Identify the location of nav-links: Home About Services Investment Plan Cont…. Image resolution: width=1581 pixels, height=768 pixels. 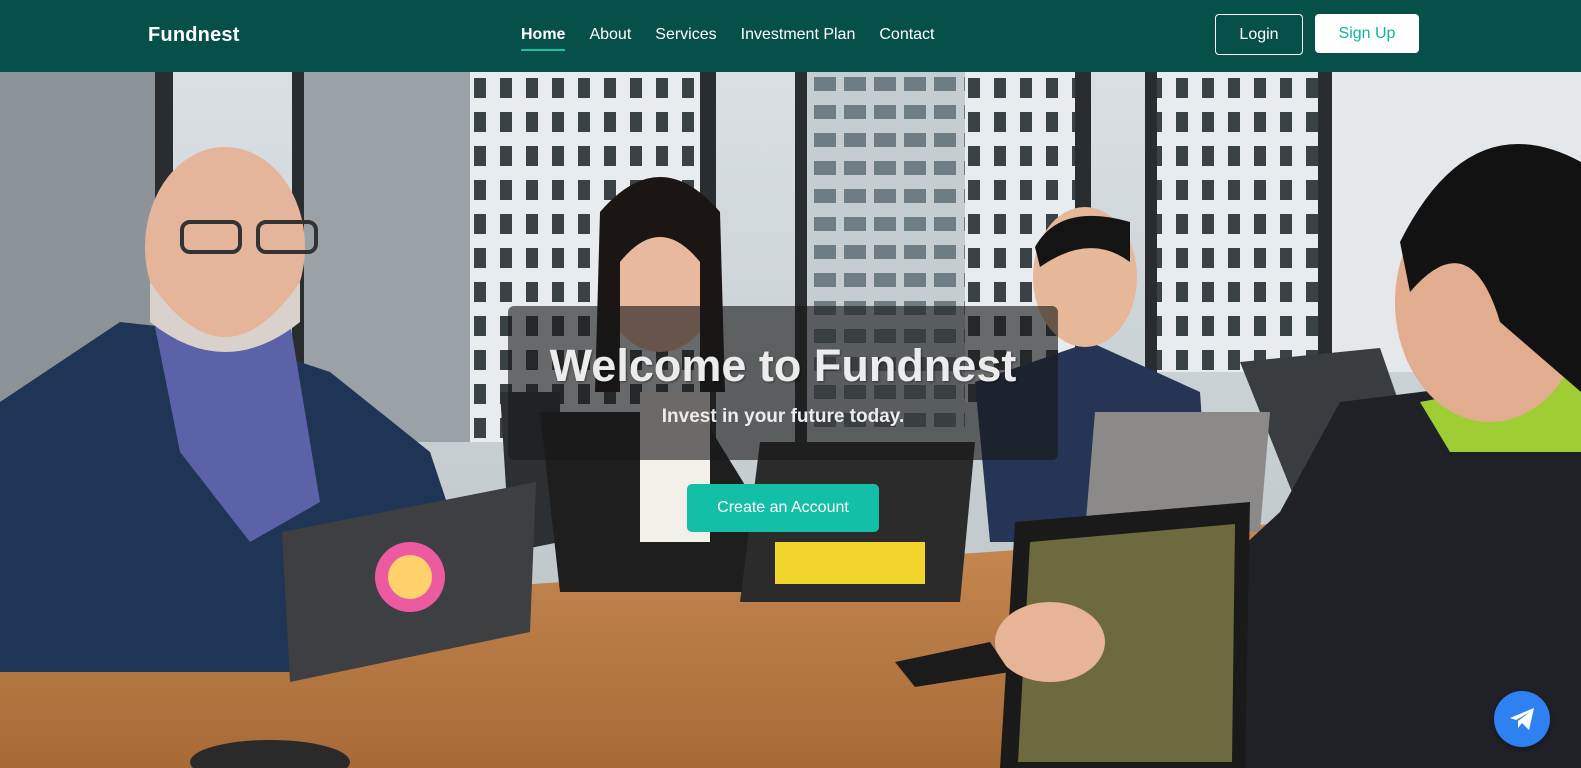
(728, 38).